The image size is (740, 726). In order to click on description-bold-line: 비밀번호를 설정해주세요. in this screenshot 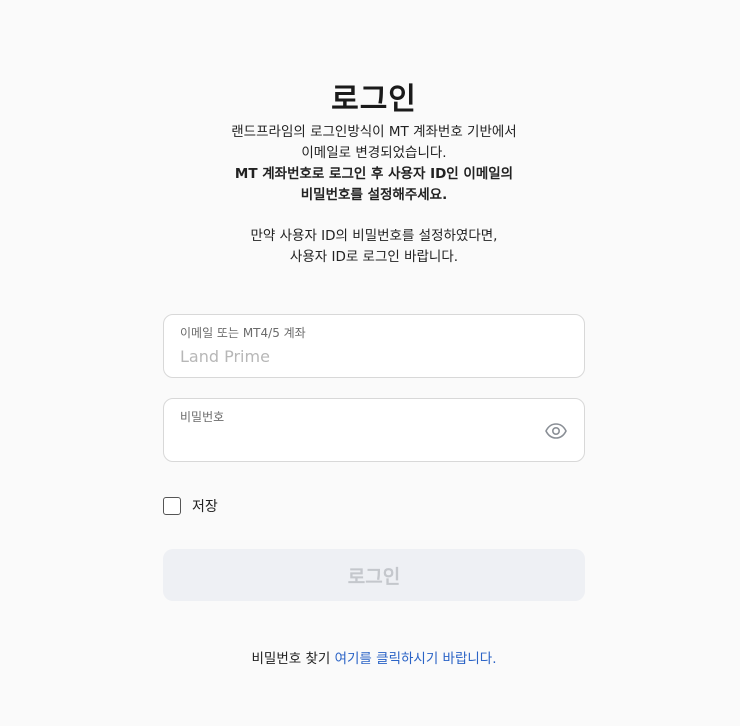, I will do `click(374, 195)`.